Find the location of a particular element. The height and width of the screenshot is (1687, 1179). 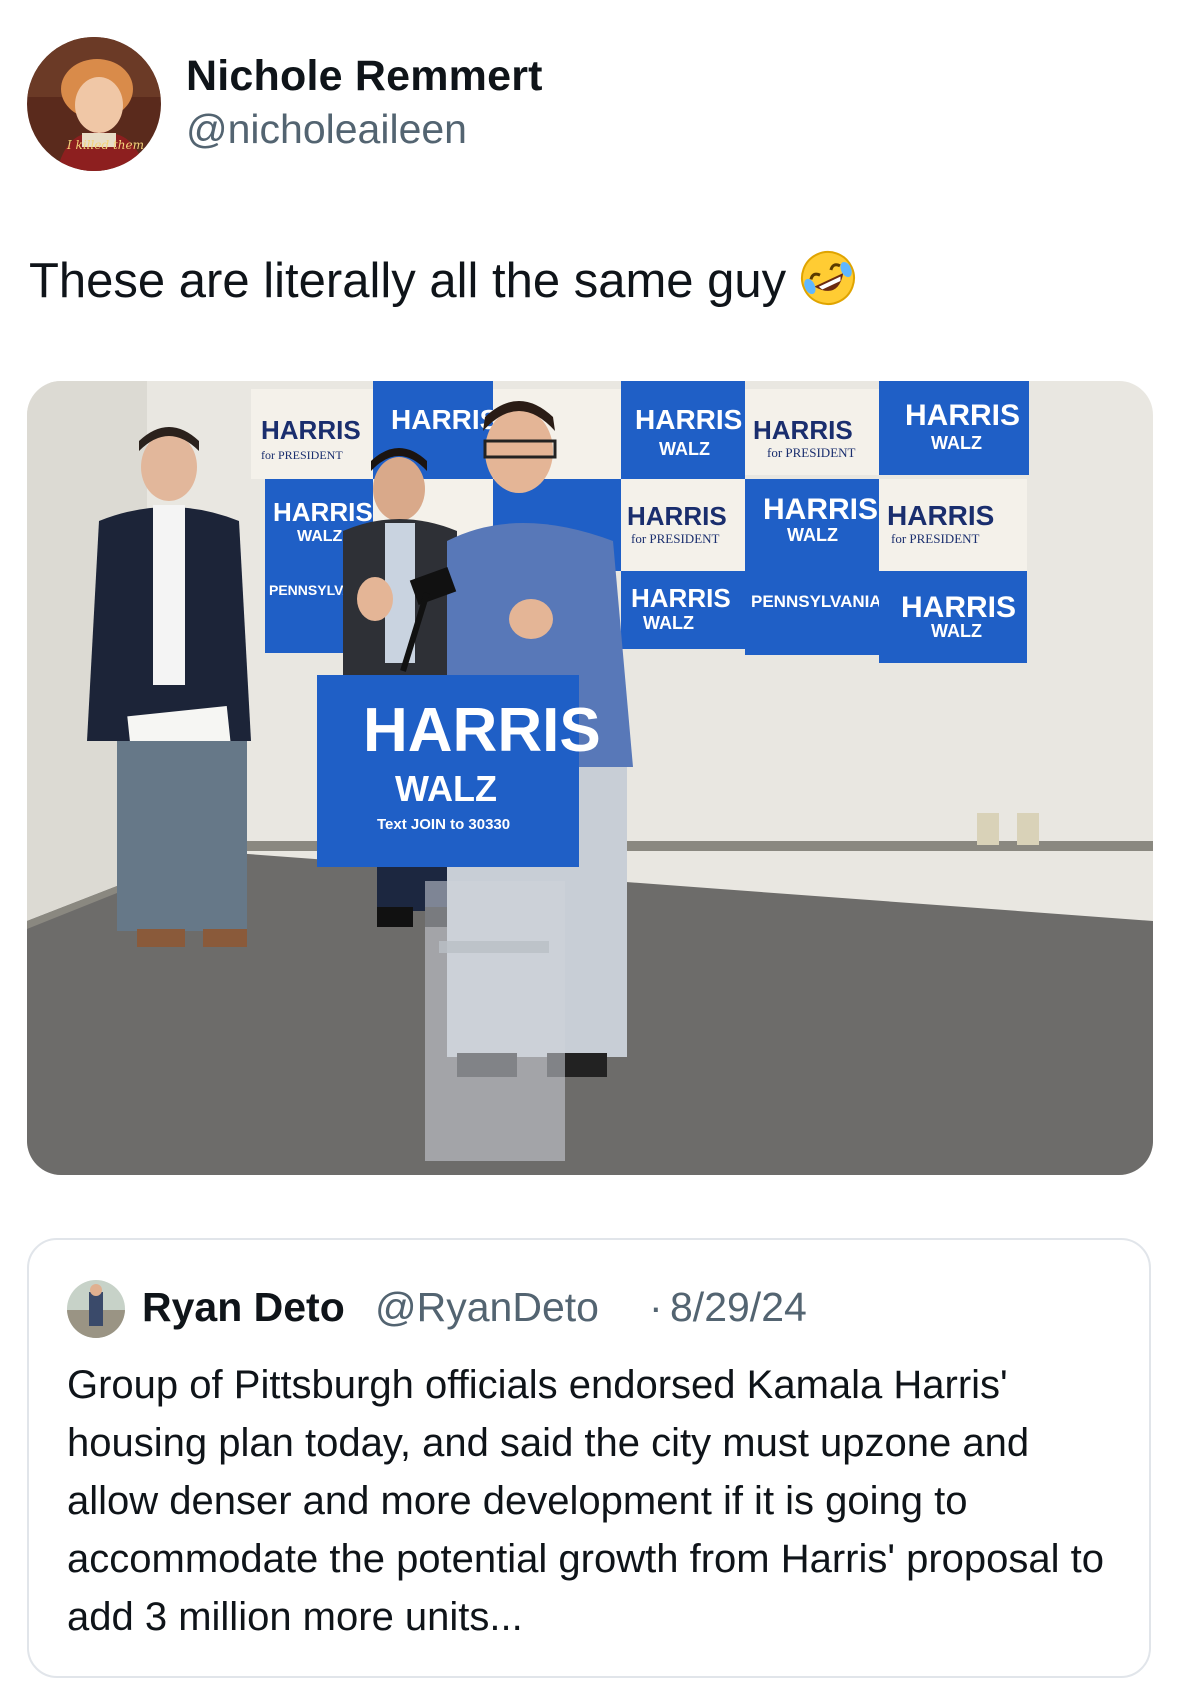

quoted-author-name: Ryan Deto is located at coordinates (243, 1307).